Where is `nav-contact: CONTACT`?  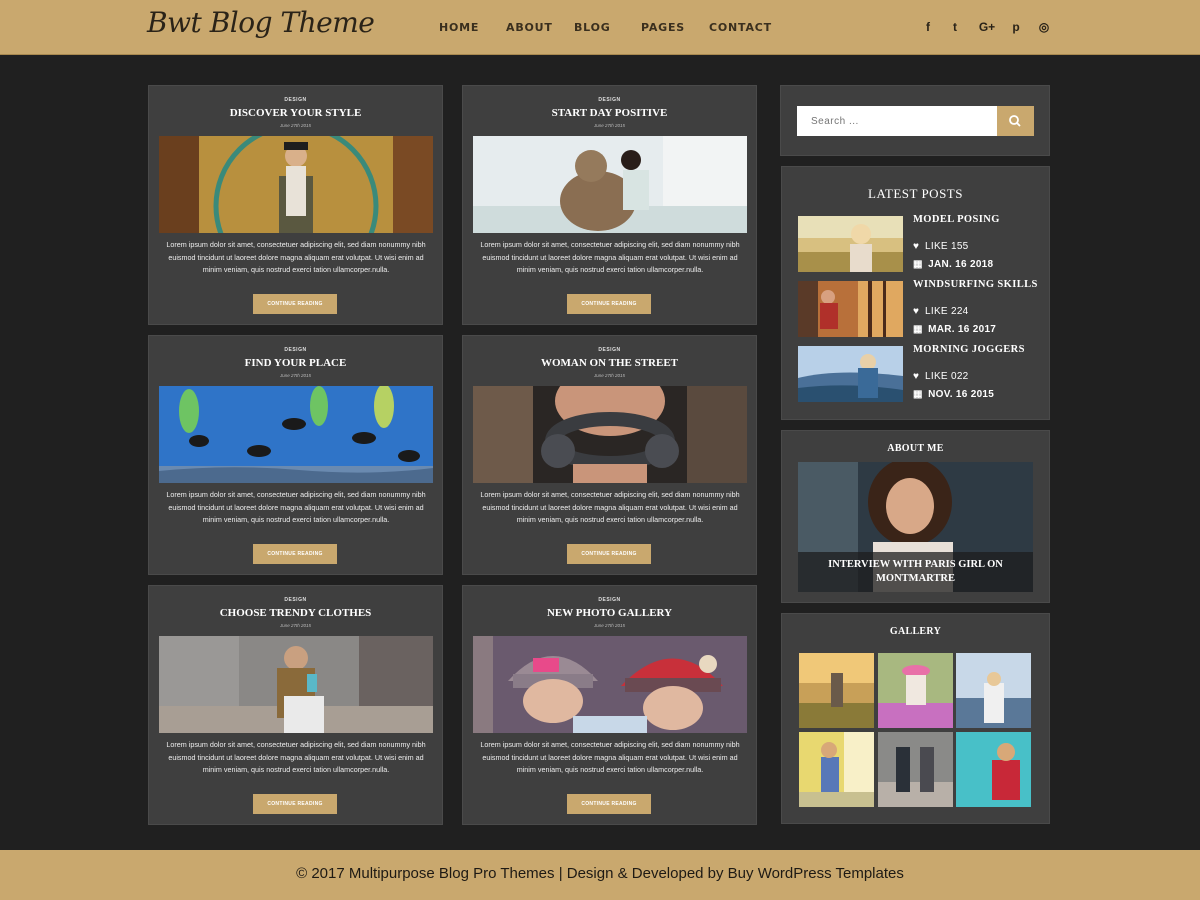
nav-contact: CONTACT is located at coordinates (740, 27).